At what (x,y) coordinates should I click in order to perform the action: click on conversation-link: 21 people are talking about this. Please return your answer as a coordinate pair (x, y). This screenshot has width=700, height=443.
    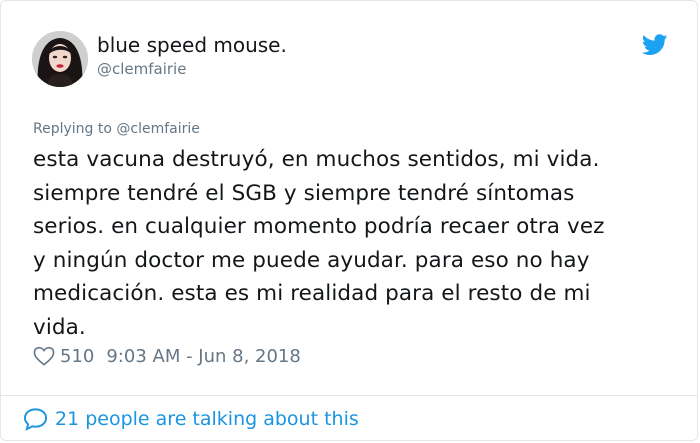
    Looking at the image, I should click on (191, 419).